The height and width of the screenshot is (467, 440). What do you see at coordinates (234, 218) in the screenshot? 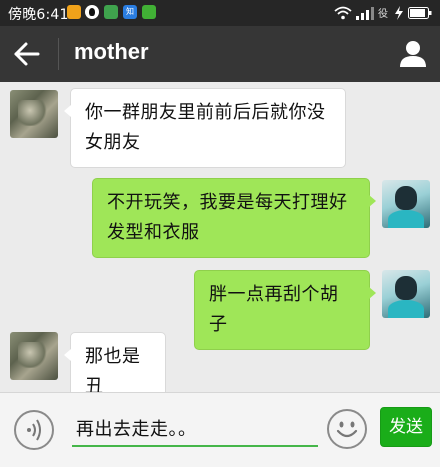
I see `message-bubble-outgoing: 不开玩笑，我要是每天打理好 发型和衣服` at bounding box center [234, 218].